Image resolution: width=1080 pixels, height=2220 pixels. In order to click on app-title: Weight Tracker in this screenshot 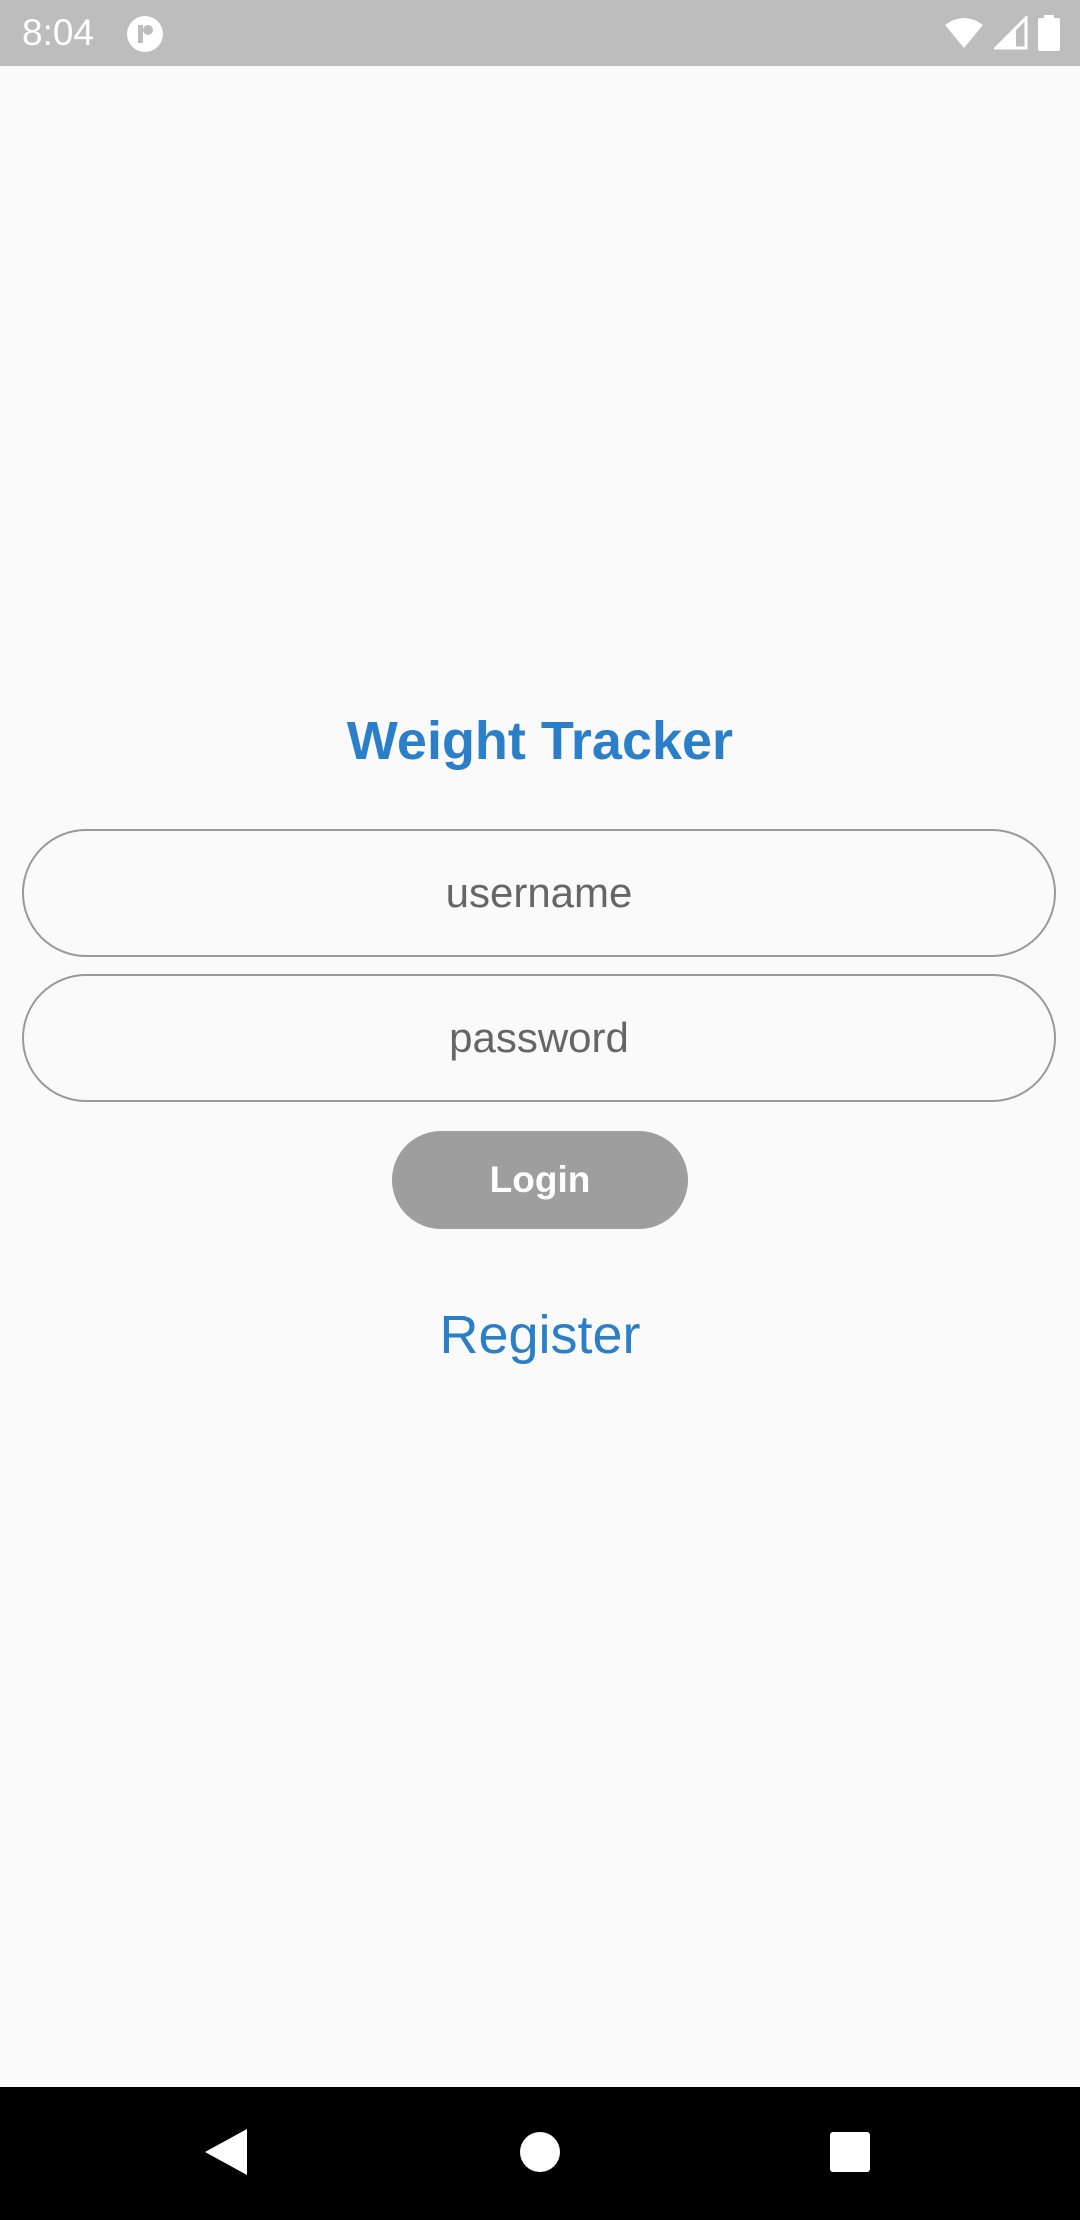, I will do `click(540, 741)`.